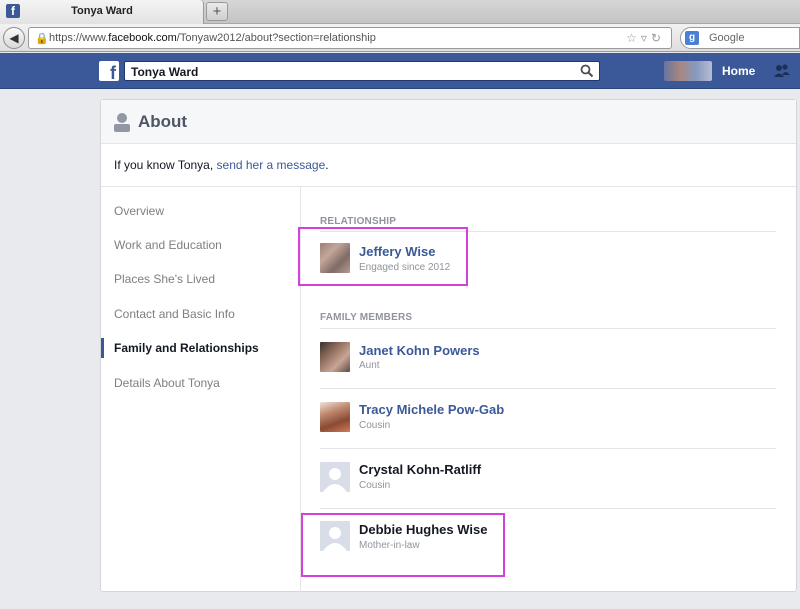 This screenshot has width=800, height=609. Describe the element at coordinates (400, 12) in the screenshot. I see `browser-tab-bar: f Tonya Ward +` at that location.